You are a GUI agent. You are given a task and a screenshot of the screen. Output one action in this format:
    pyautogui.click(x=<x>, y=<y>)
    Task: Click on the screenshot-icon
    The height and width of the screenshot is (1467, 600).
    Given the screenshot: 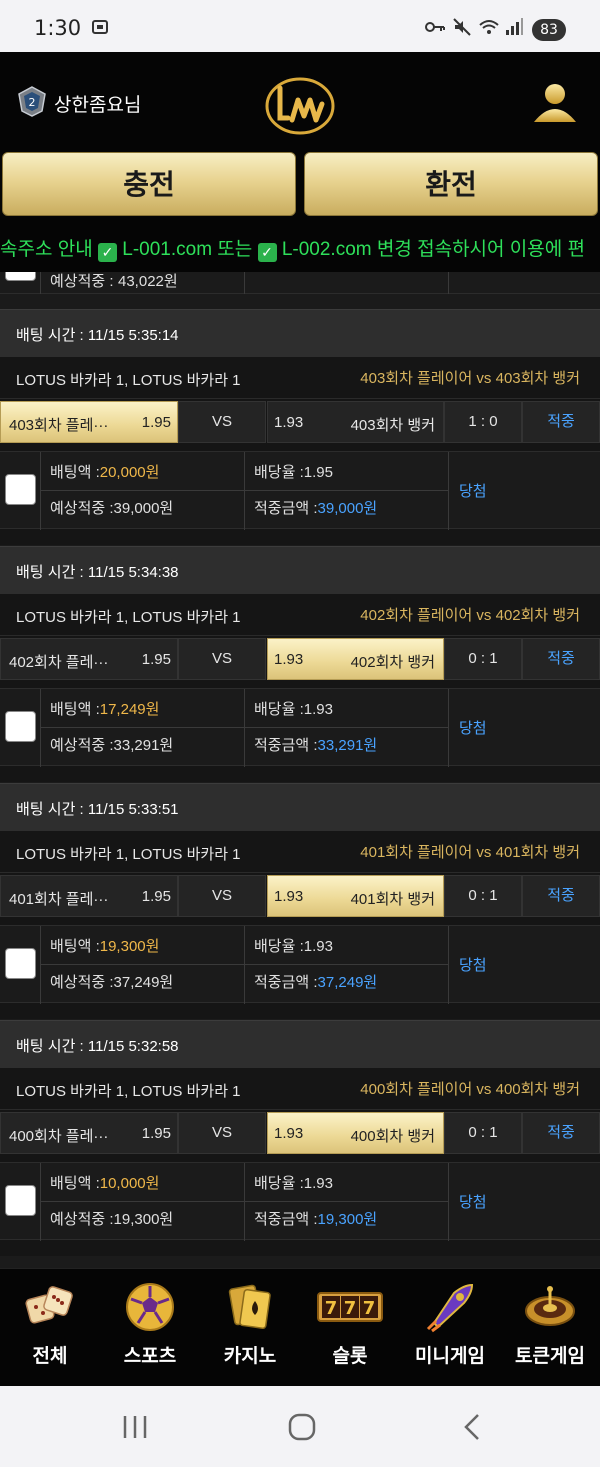 What is the action you would take?
    pyautogui.click(x=100, y=29)
    